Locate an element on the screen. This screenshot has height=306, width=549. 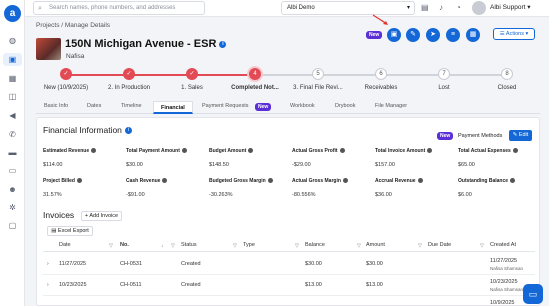
tab-drybook: Drybook is located at coordinates (345, 106).